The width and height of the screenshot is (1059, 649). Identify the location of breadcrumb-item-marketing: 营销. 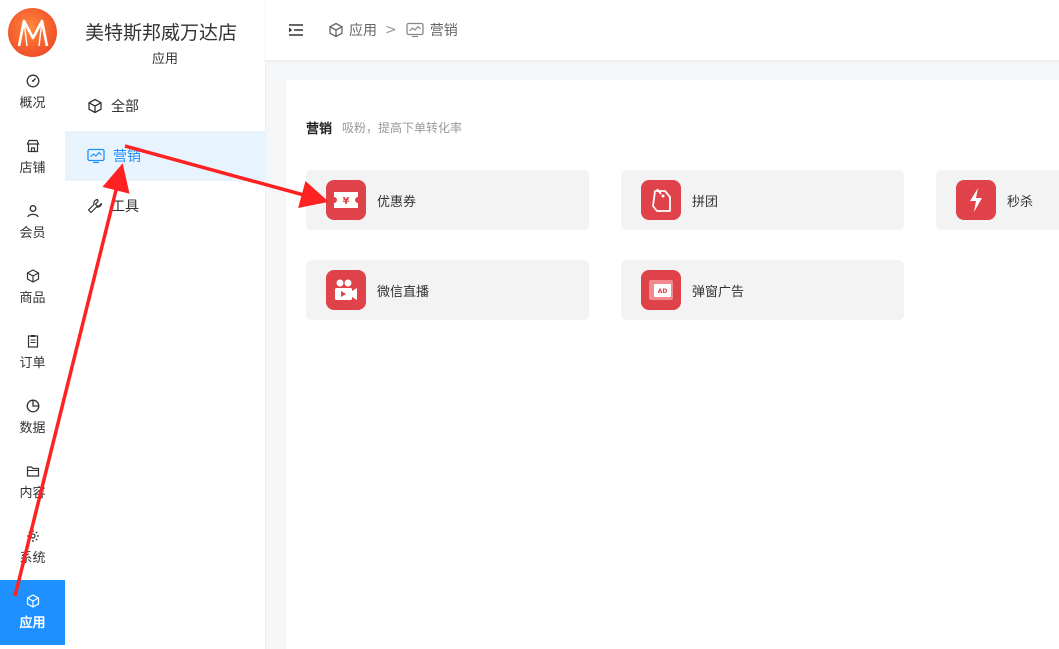
(431, 30).